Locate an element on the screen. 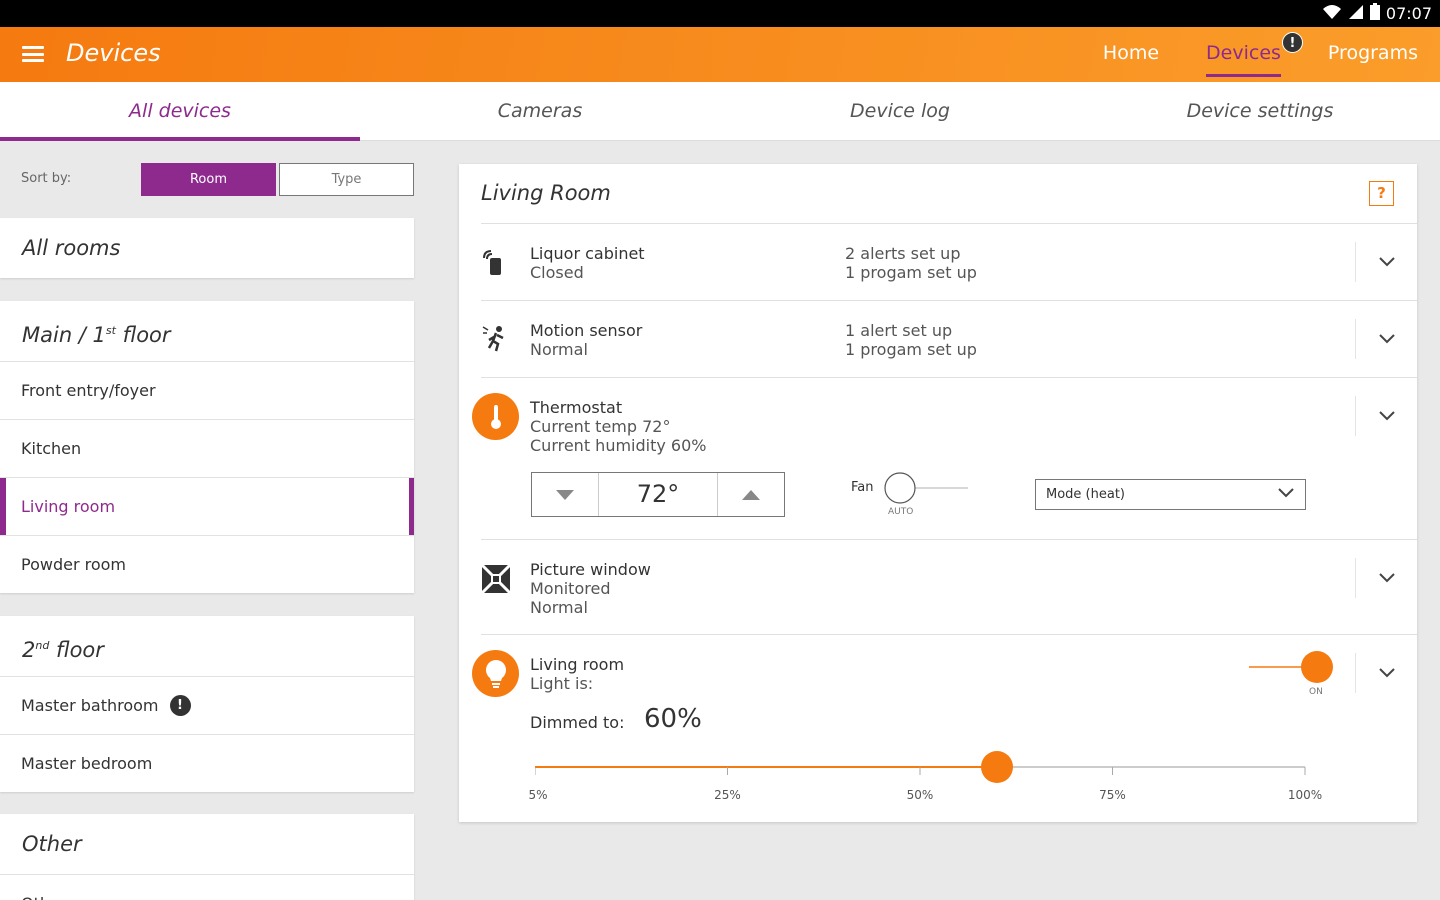 The image size is (1440, 900). sort-type-button: Type is located at coordinates (346, 179).